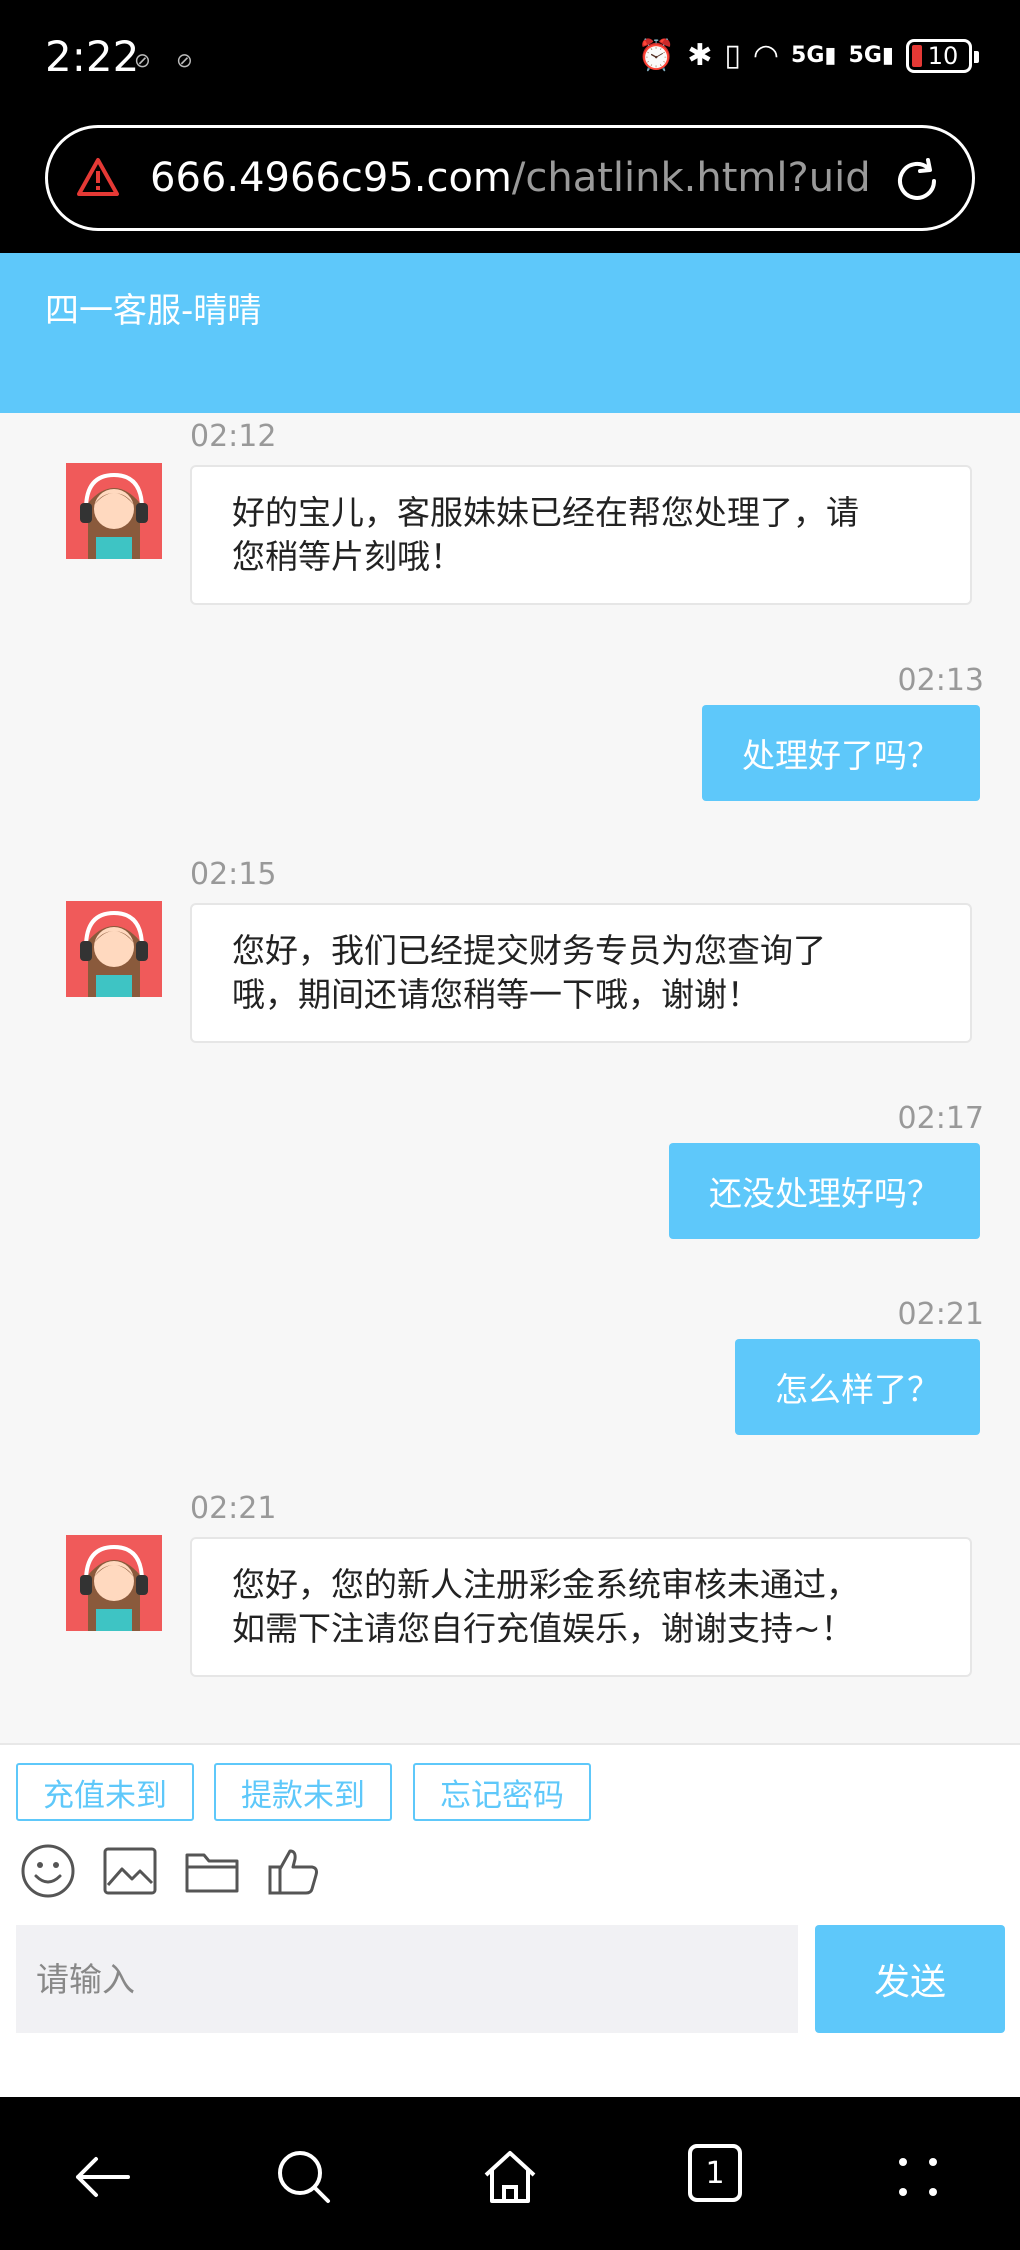  I want to click on url-path: /chatlink.html?uid=, so click(691, 178).